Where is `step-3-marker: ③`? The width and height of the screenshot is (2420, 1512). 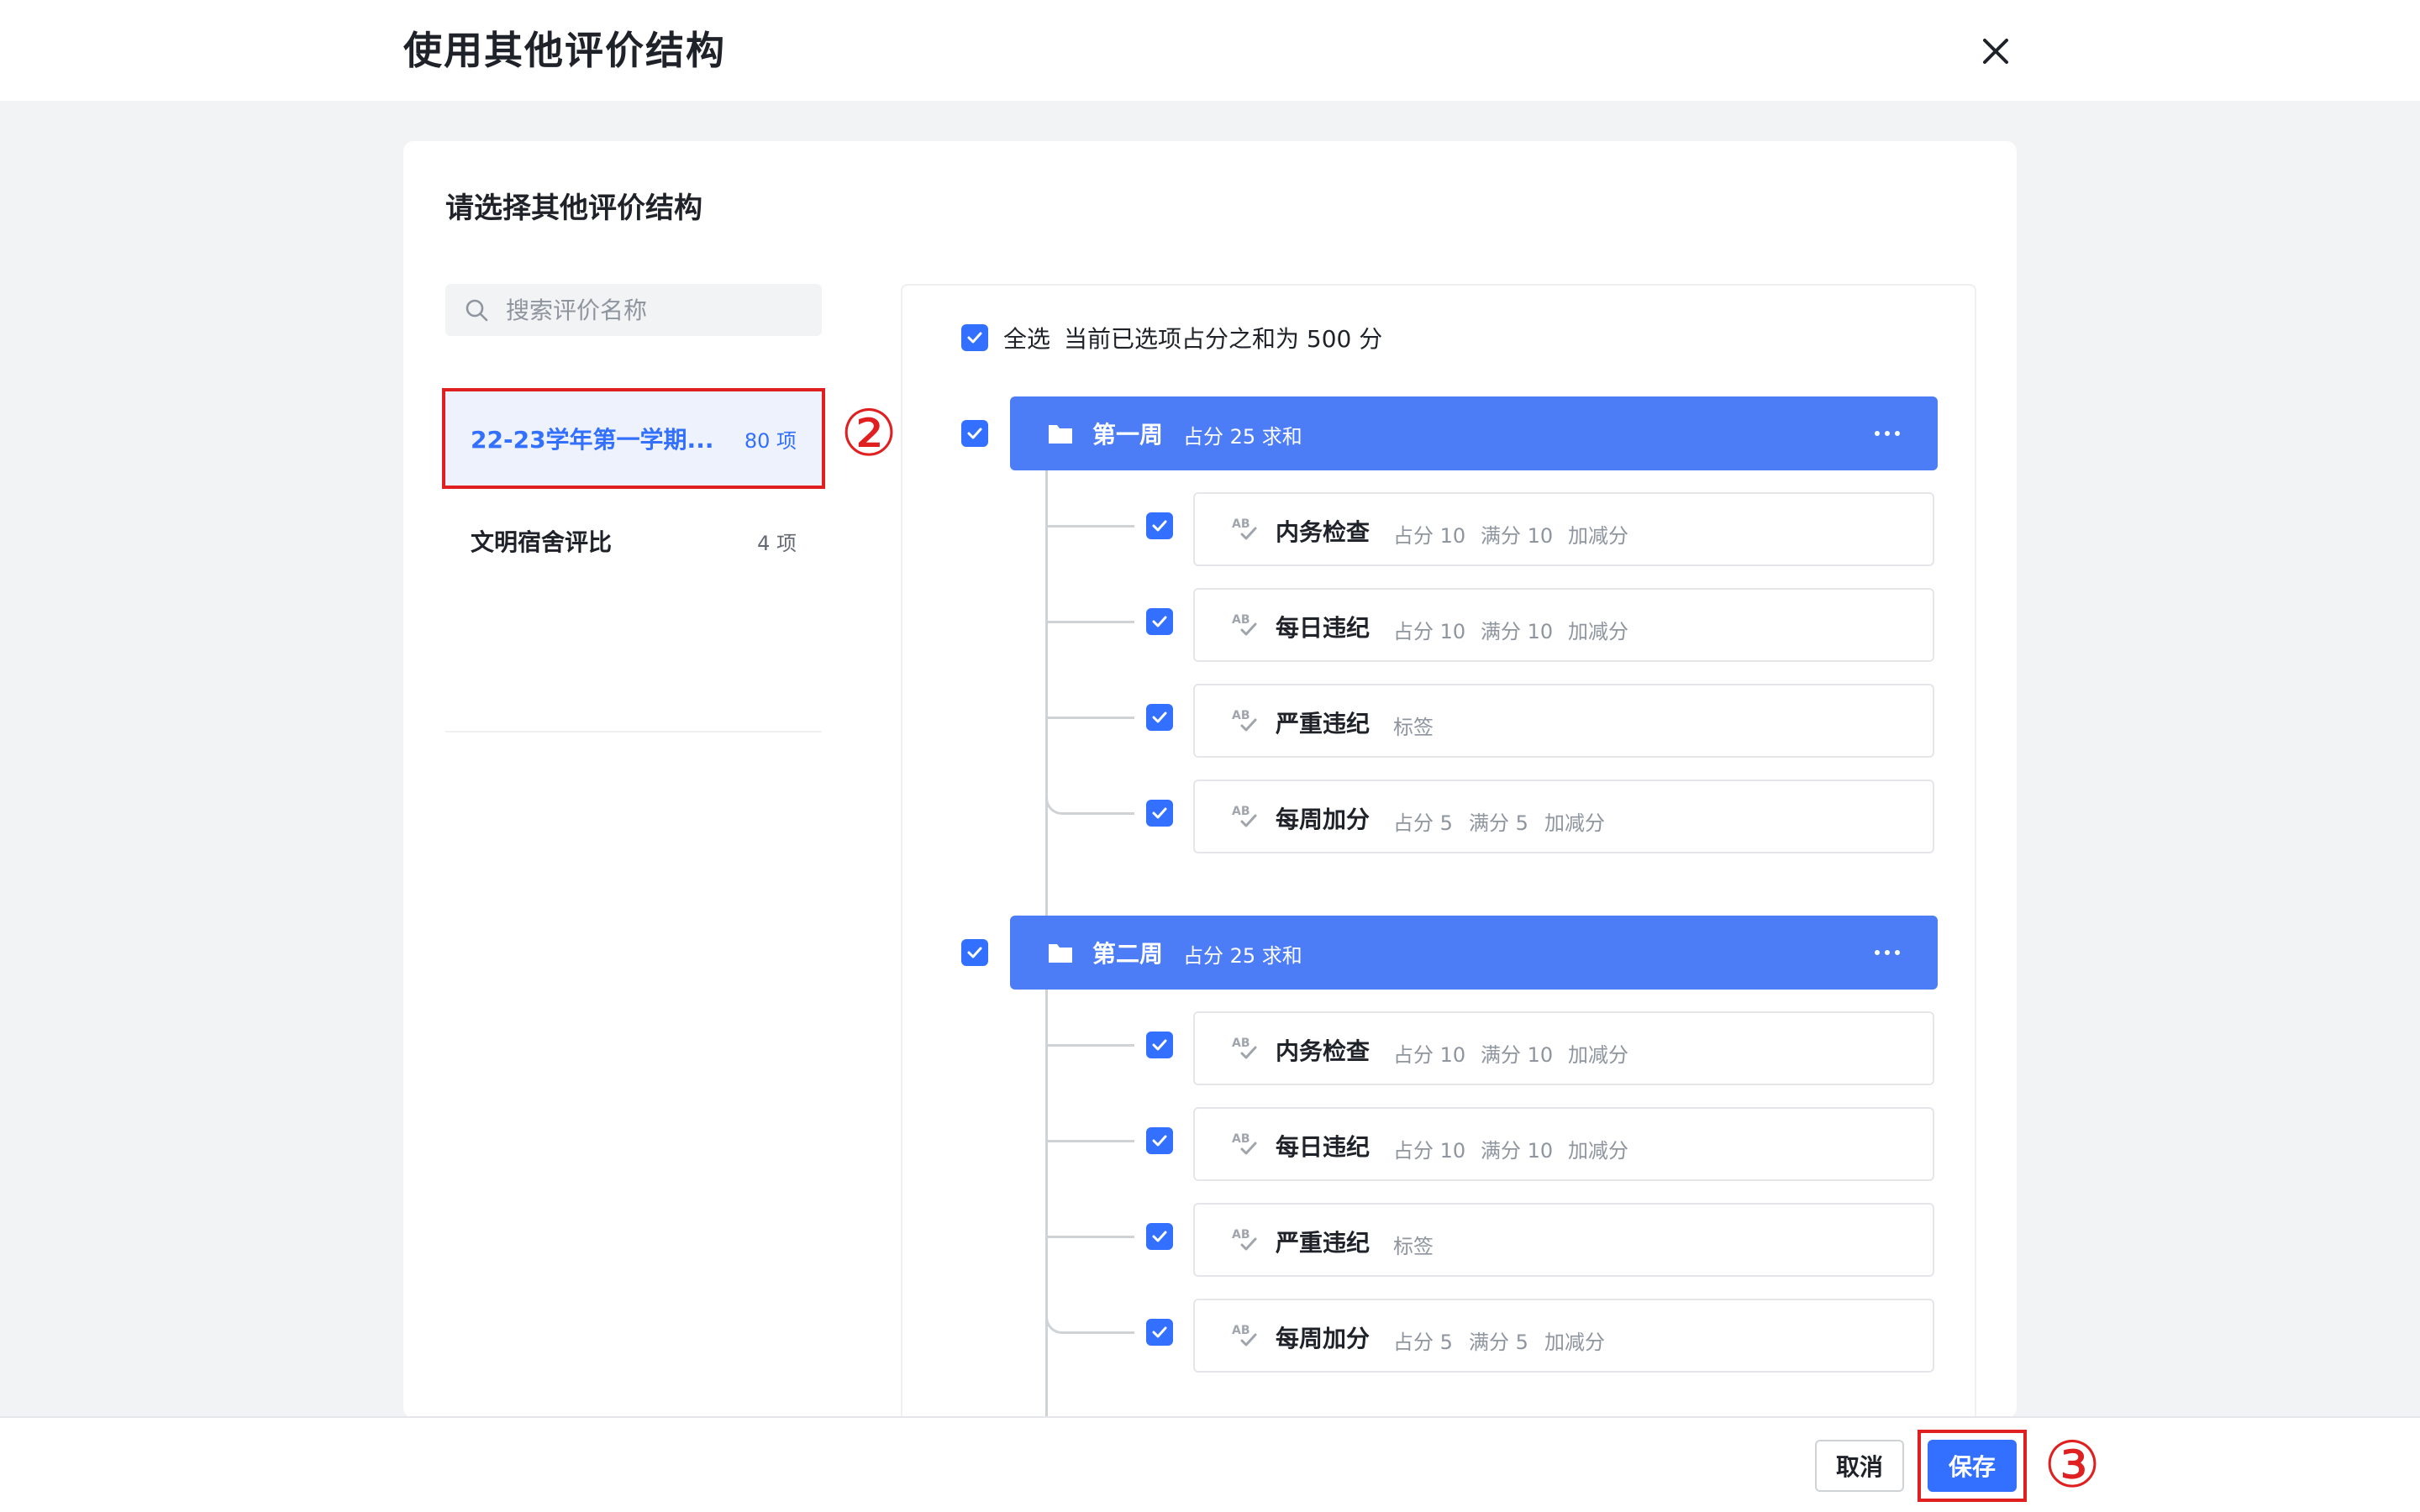 step-3-marker: ③ is located at coordinates (2073, 1464).